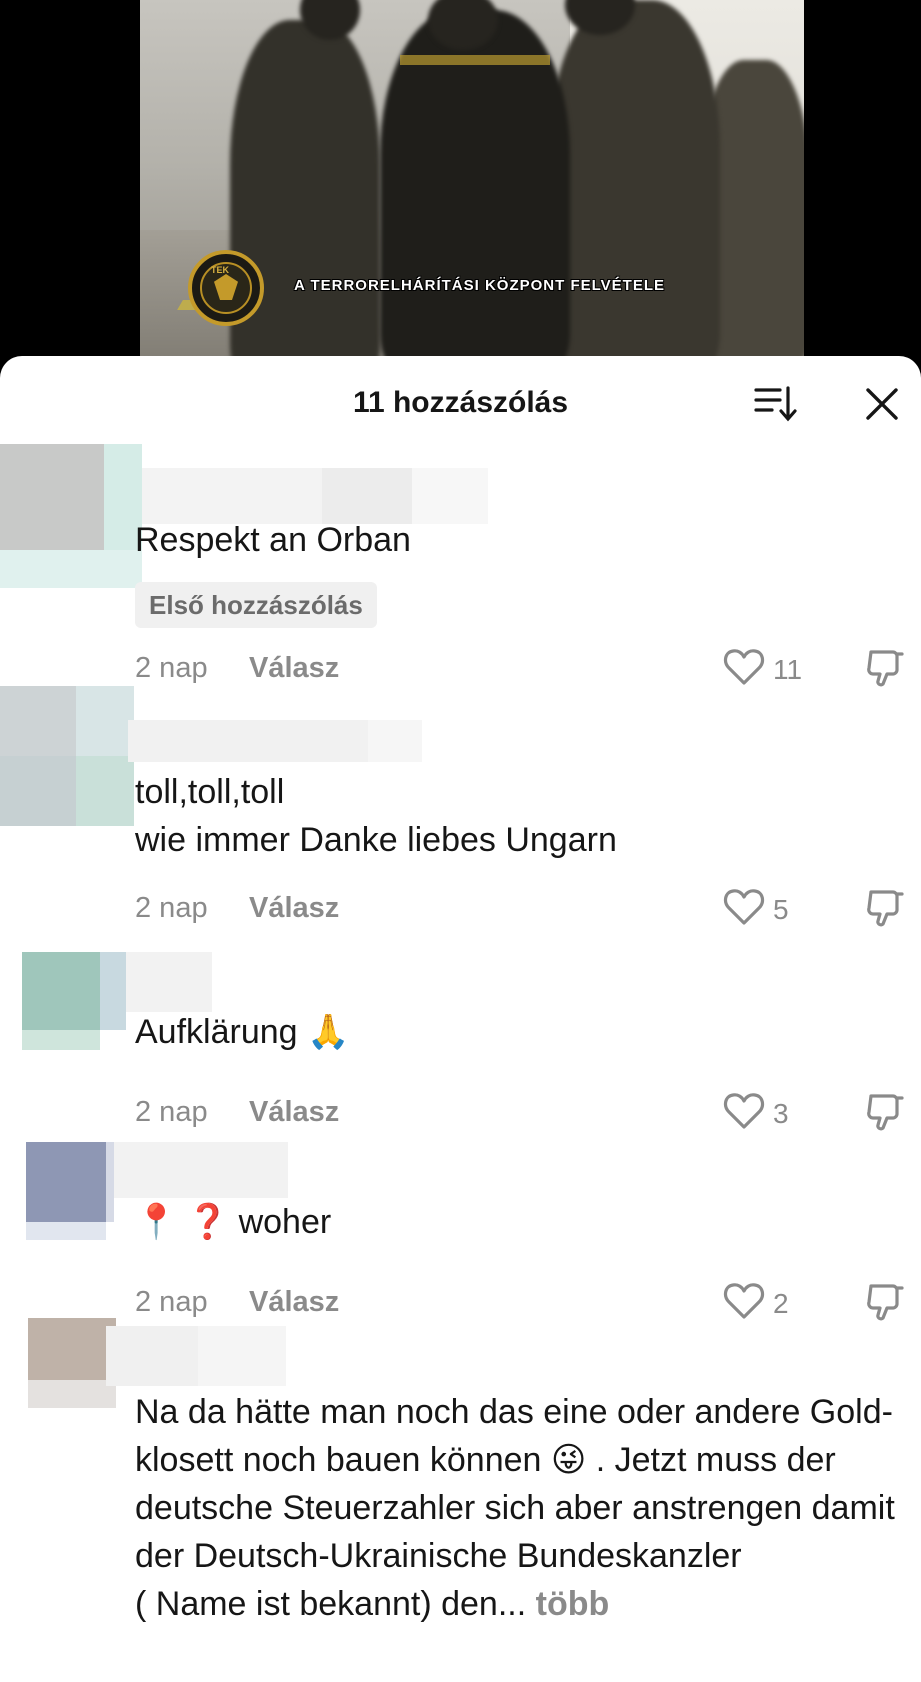 This screenshot has height=1682, width=921. What do you see at coordinates (788, 669) in the screenshot?
I see `like-count: 11` at bounding box center [788, 669].